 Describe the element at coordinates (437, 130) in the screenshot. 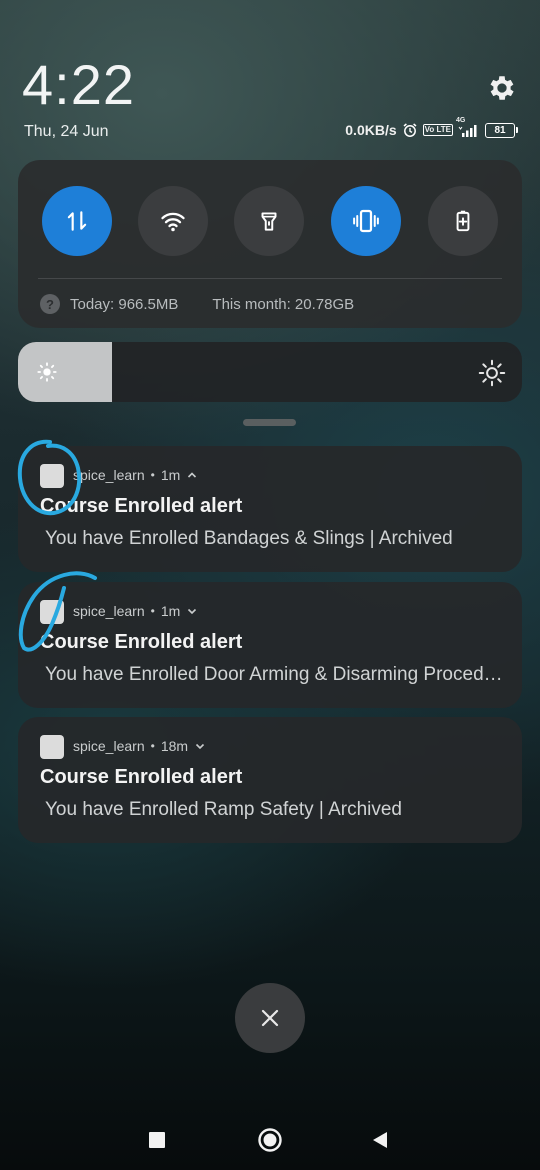

I see `volte-icon: Vo LTE` at that location.